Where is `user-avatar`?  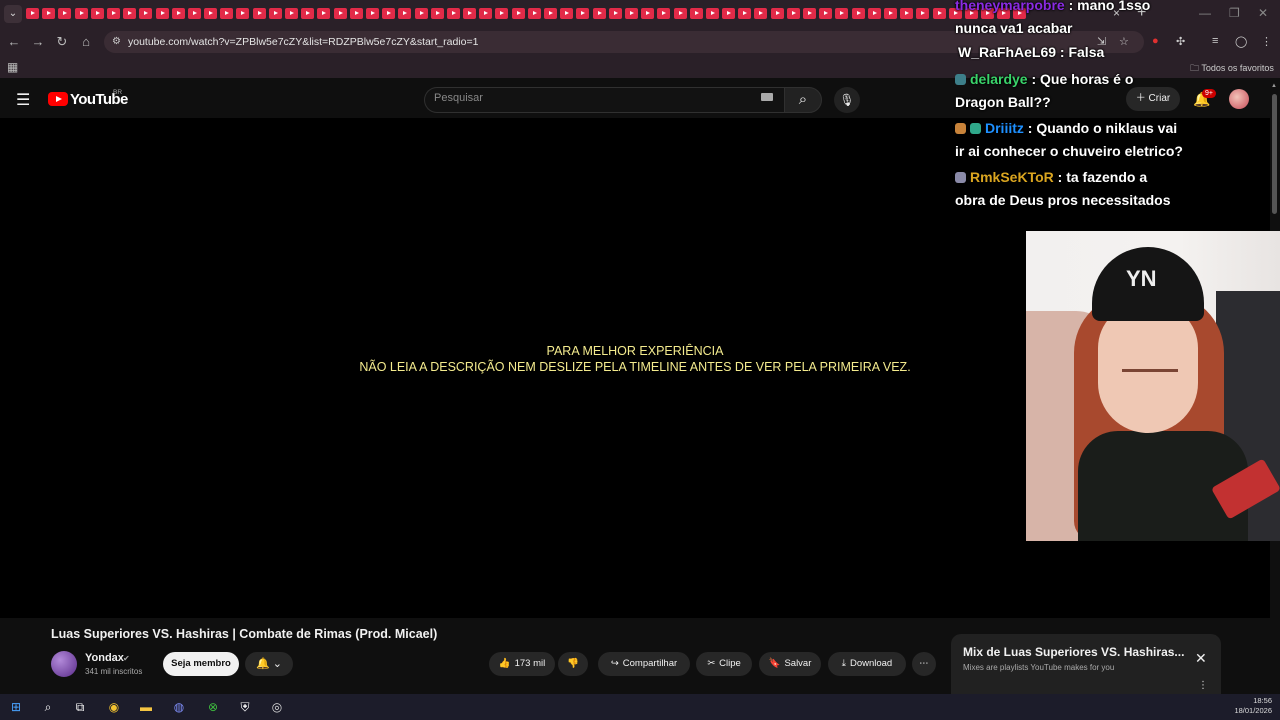 user-avatar is located at coordinates (1239, 99).